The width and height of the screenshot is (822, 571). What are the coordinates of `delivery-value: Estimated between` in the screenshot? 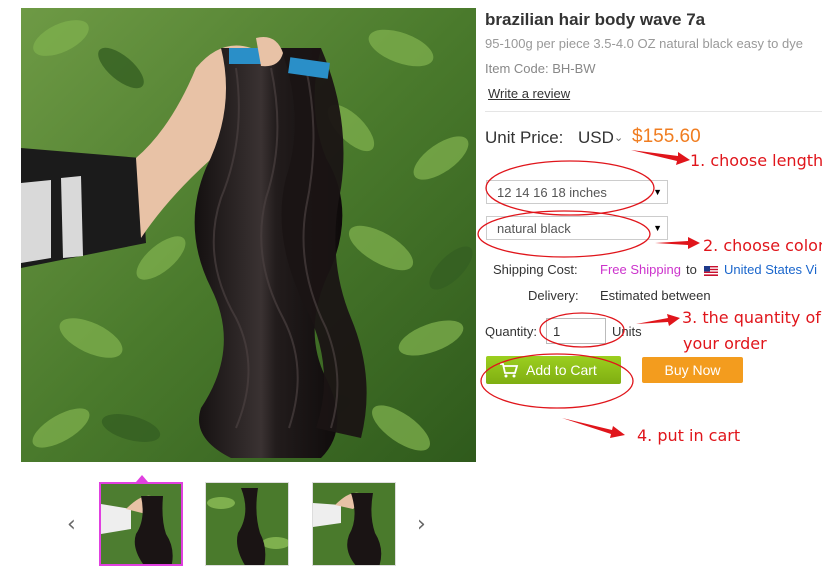 It's located at (655, 295).